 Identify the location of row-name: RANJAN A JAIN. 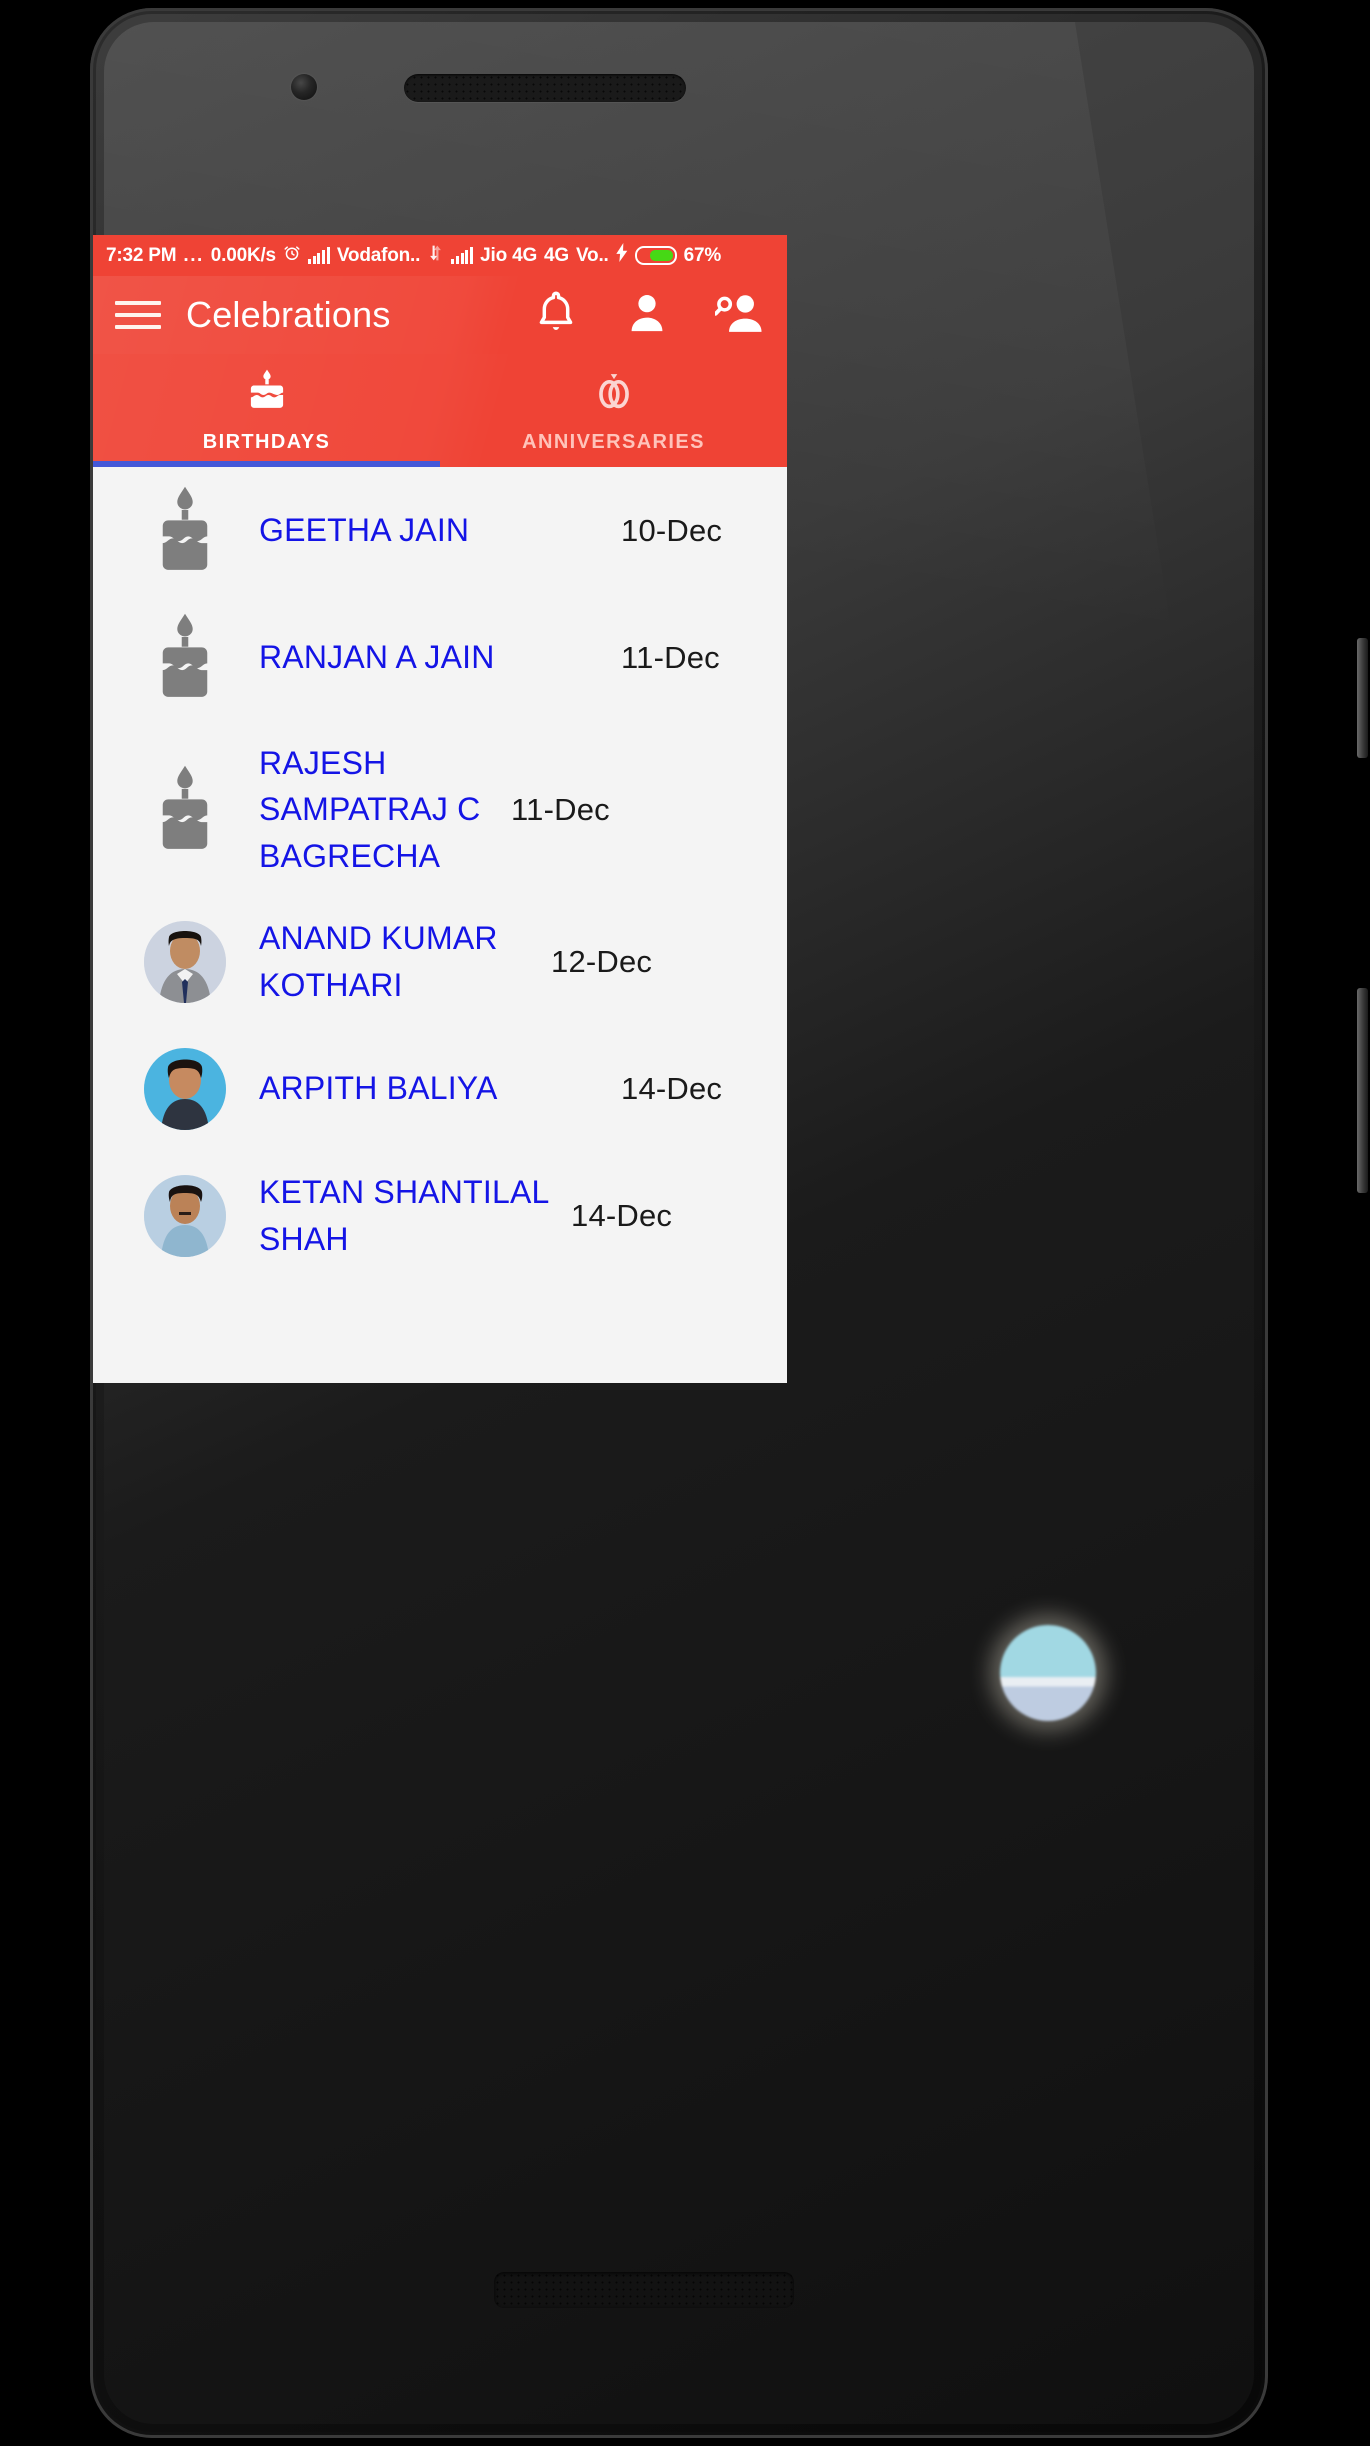
(377, 657).